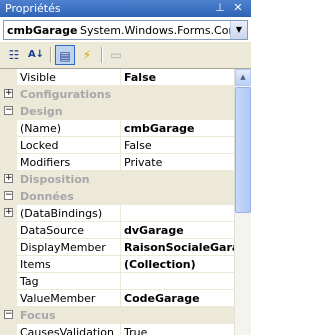 The height and width of the screenshot is (335, 320). Describe the element at coordinates (117, 315) in the screenshot. I see `category-row: − Focus` at that location.